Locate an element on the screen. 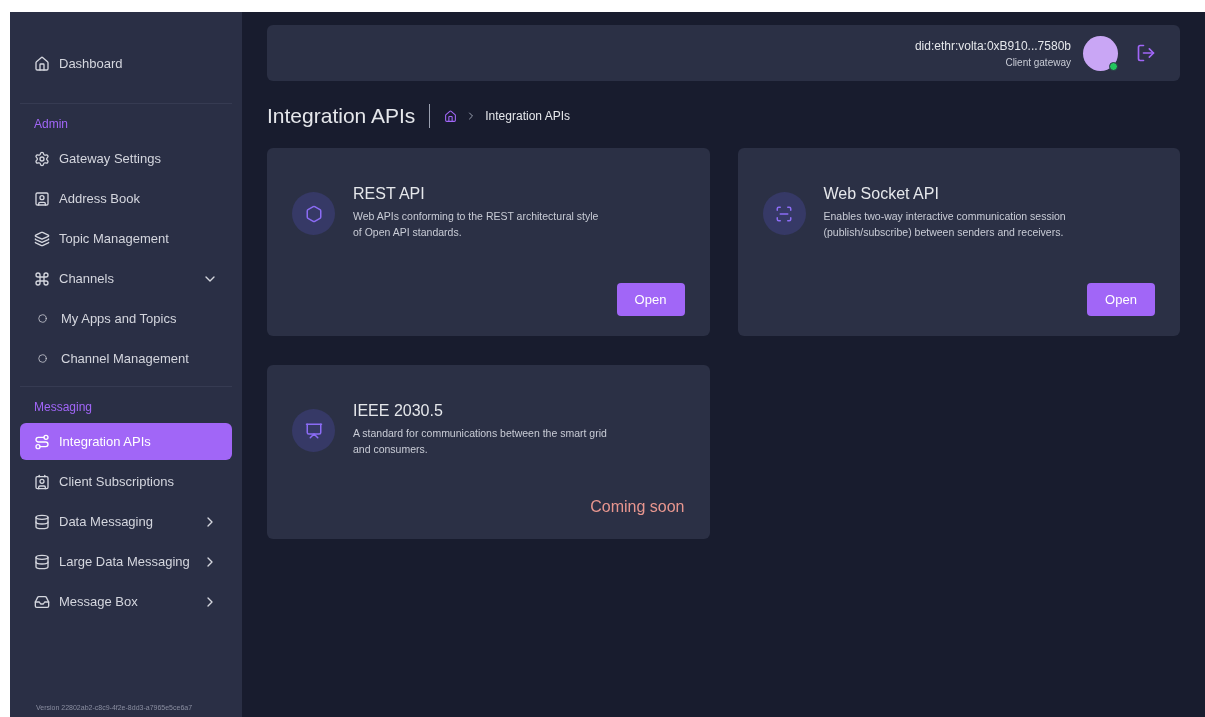  card-description: A standard for communications between the smart grid and consumers. is located at coordinates (480, 441).